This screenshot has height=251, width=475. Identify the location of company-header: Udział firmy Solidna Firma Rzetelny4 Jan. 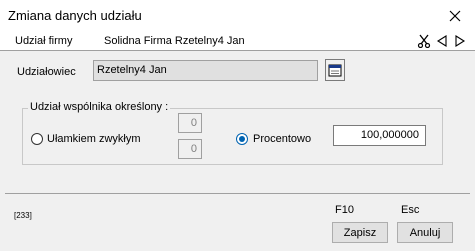
(237, 41).